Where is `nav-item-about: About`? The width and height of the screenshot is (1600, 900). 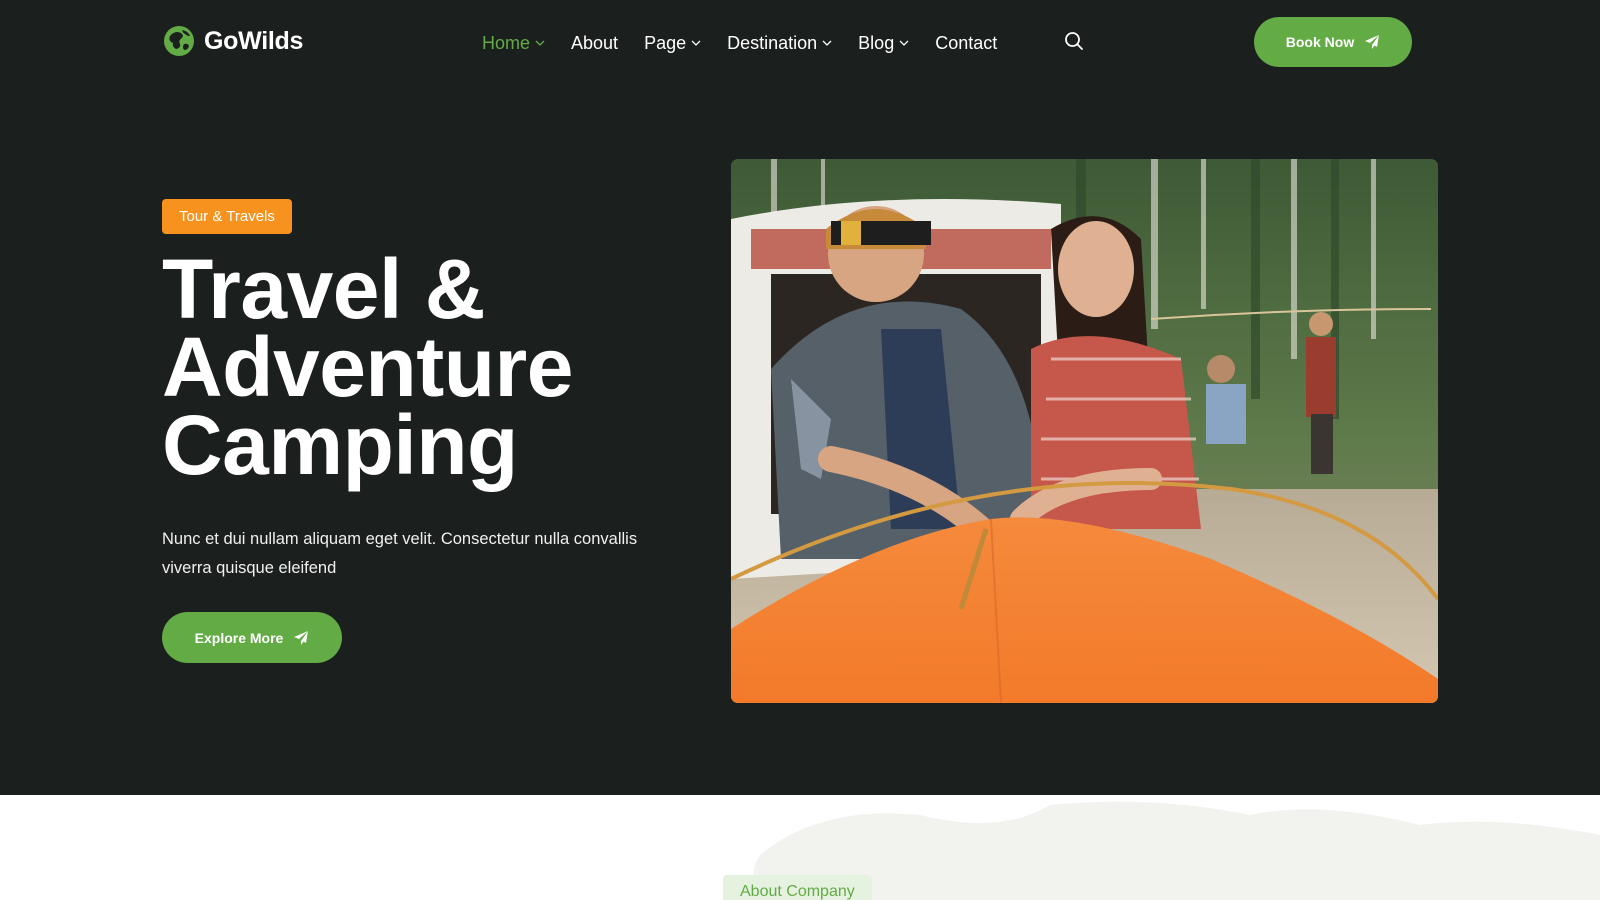 nav-item-about: About is located at coordinates (594, 43).